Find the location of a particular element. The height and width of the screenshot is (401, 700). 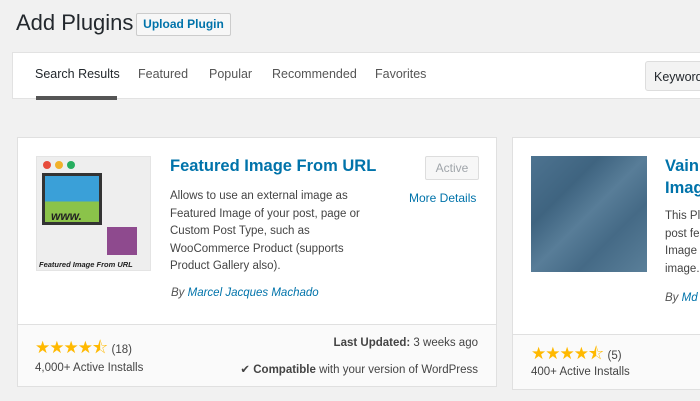

rating-count: (5) is located at coordinates (614, 356).